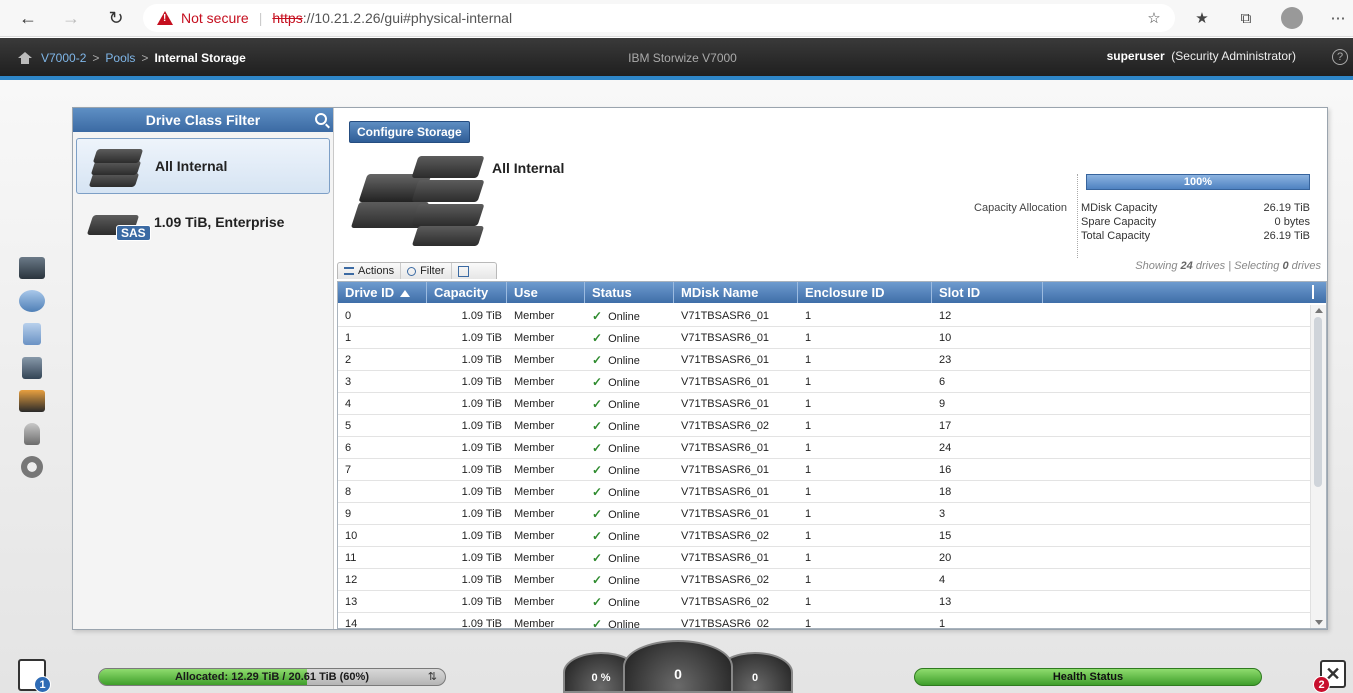 The image size is (1353, 693). I want to click on cell-slot-id: 13, so click(945, 601).